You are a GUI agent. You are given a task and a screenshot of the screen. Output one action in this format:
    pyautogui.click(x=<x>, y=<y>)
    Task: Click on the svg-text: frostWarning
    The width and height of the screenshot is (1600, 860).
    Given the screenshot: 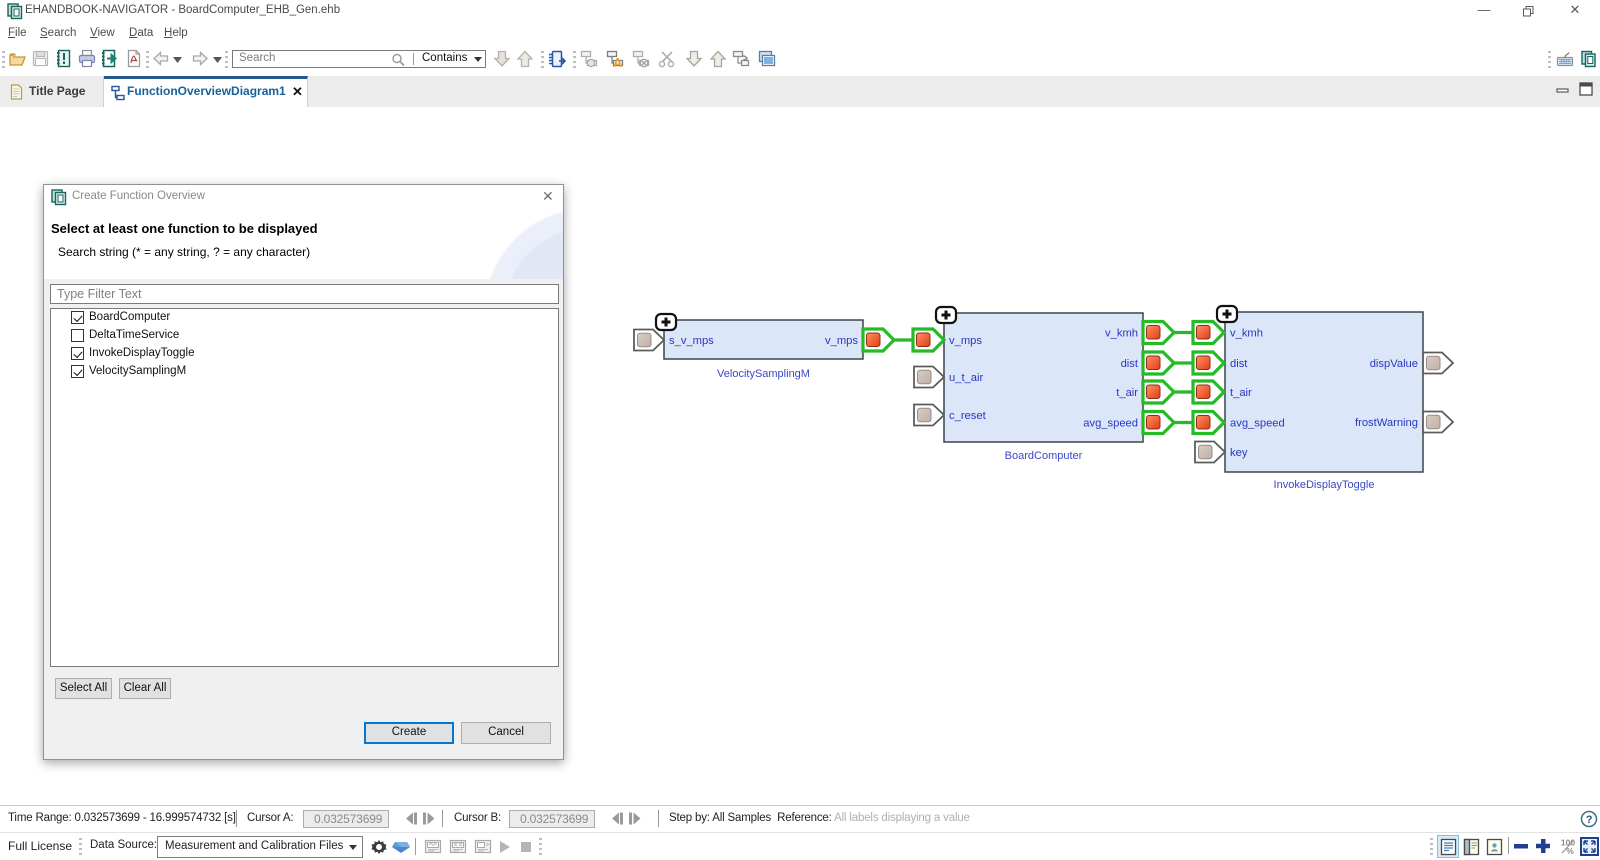 What is the action you would take?
    pyautogui.click(x=1386, y=423)
    